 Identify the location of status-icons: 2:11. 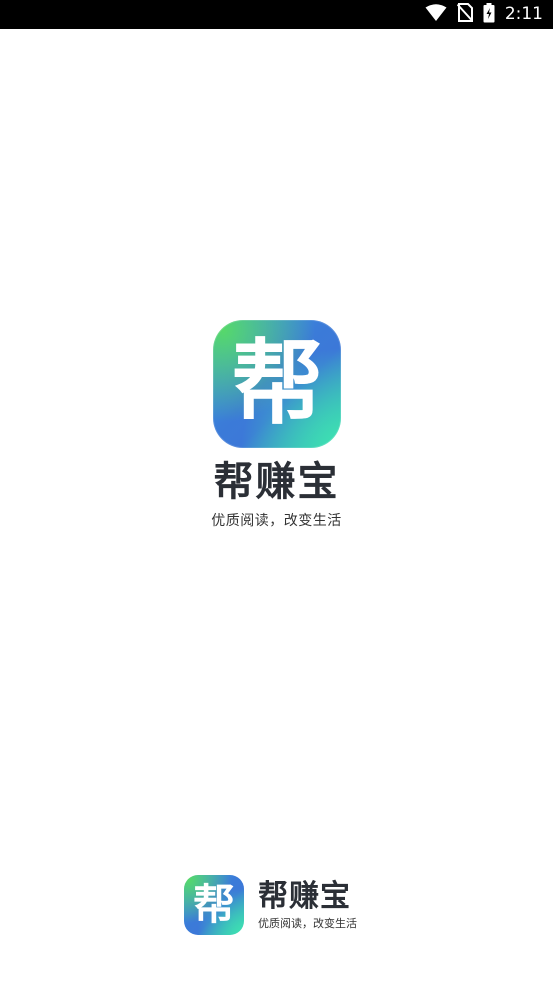
(484, 14).